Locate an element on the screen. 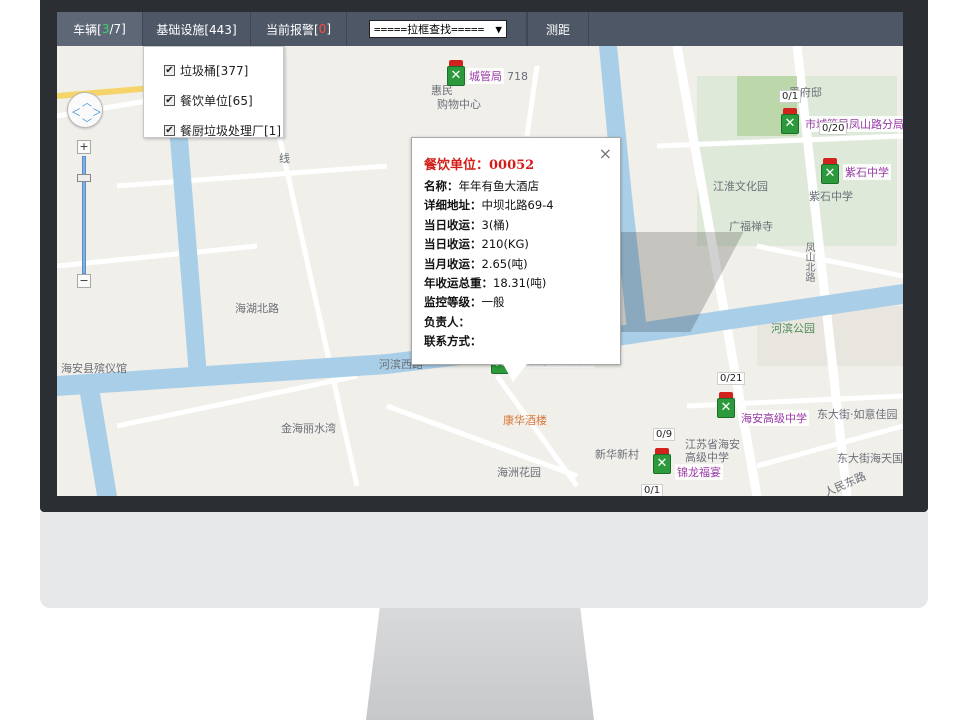 This screenshot has width=960, height=720. poi-tag: 市城管局凤山路分局 is located at coordinates (853, 124).